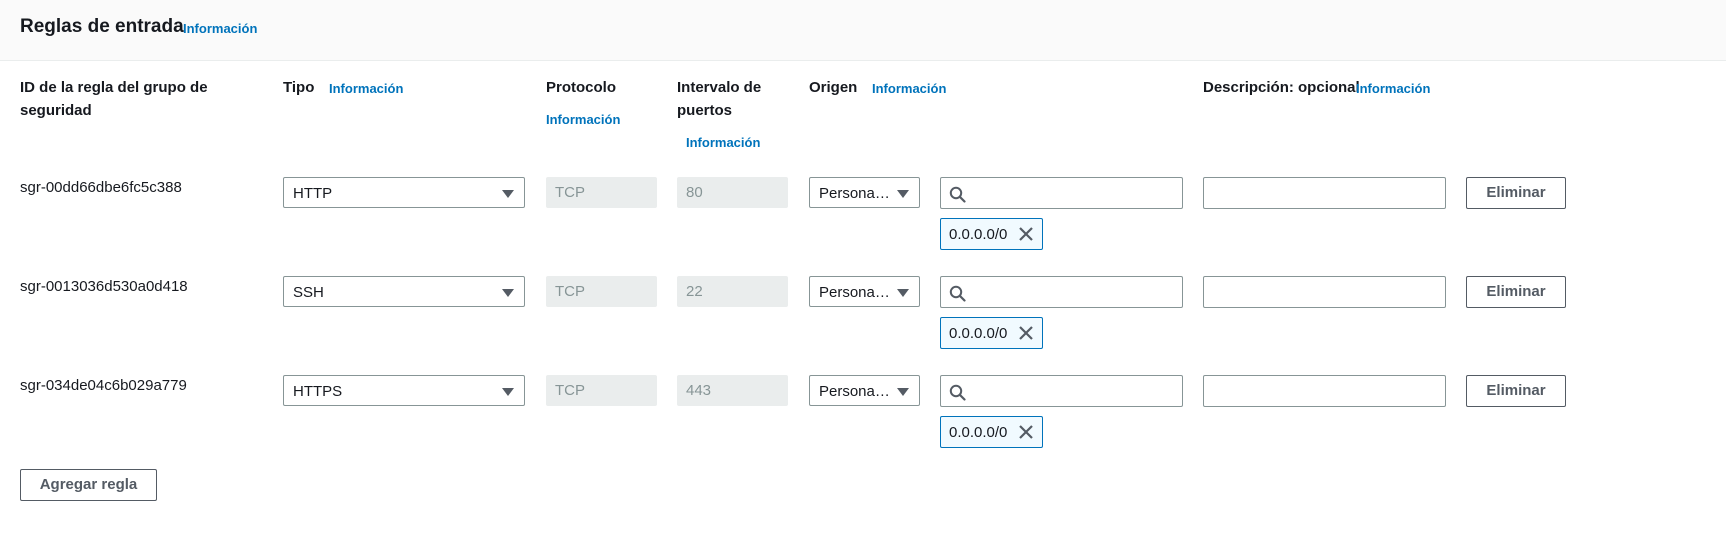 This screenshot has width=1726, height=556. What do you see at coordinates (299, 87) in the screenshot?
I see `column-header-type: Tipo` at bounding box center [299, 87].